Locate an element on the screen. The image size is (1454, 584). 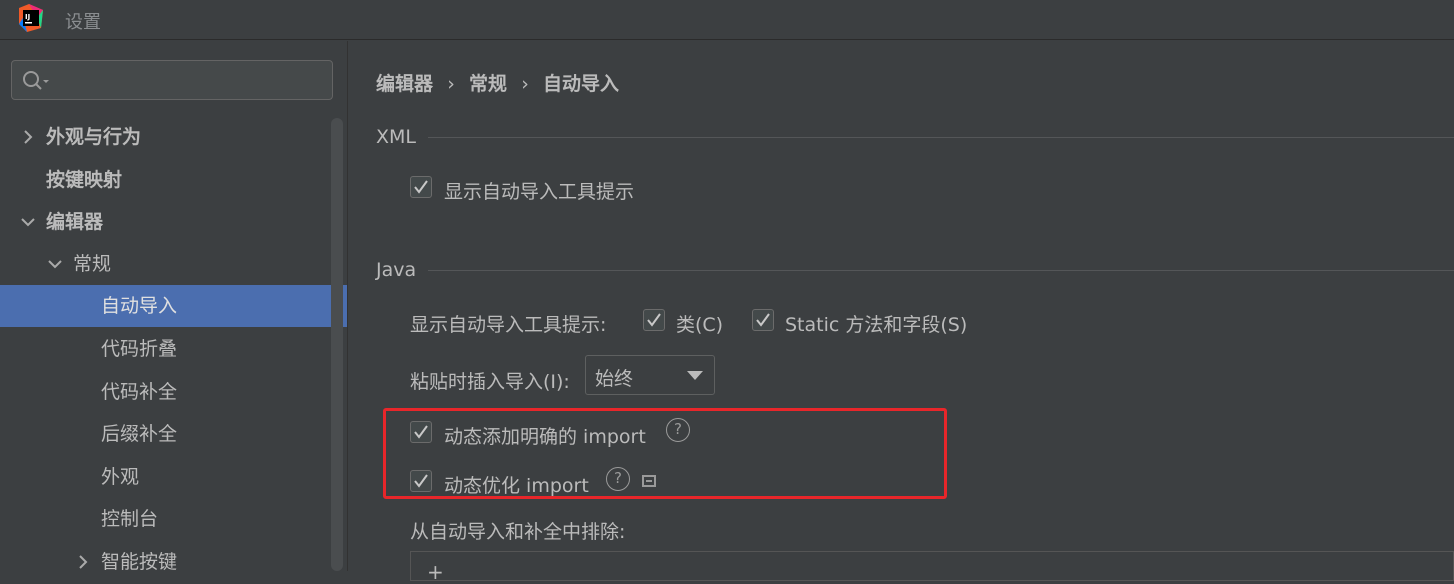
breadcrumb: 编辑器 › 常规 › 自动导入 is located at coordinates (497, 82).